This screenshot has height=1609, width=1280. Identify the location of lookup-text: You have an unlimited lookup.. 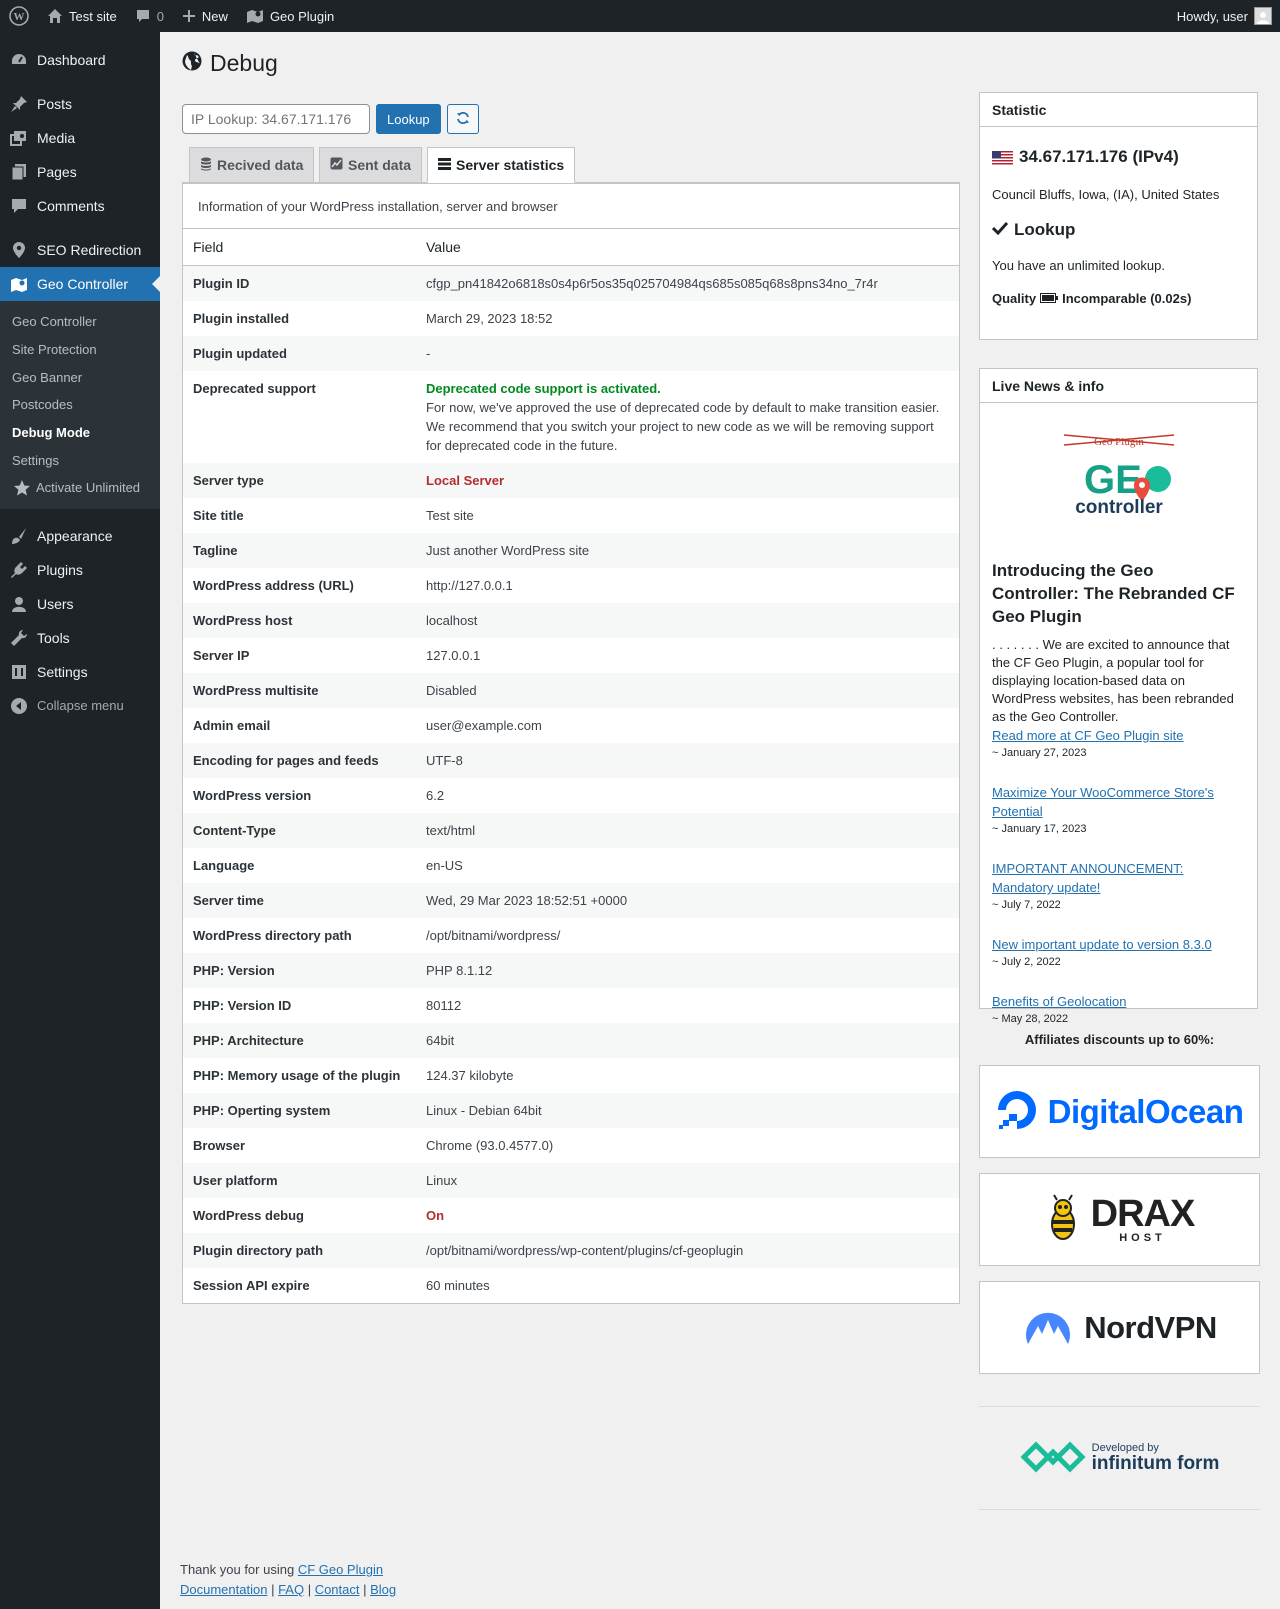
(1078, 265).